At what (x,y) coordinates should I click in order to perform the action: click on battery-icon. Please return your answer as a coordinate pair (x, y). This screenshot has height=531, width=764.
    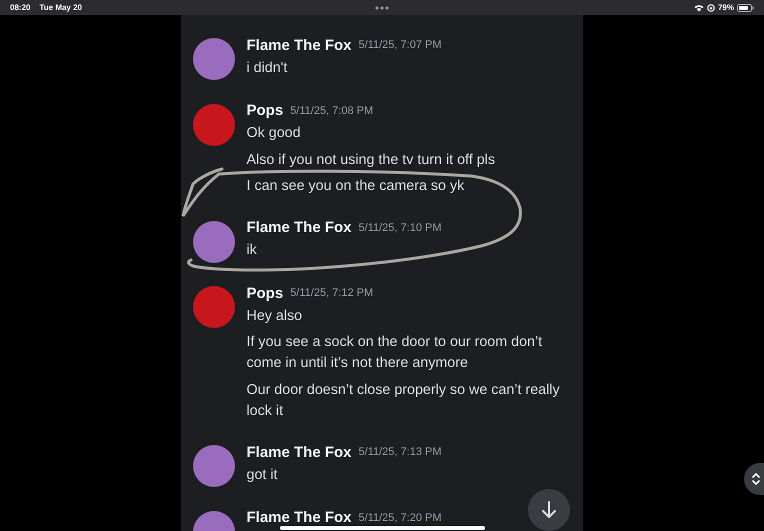
    Looking at the image, I should click on (745, 8).